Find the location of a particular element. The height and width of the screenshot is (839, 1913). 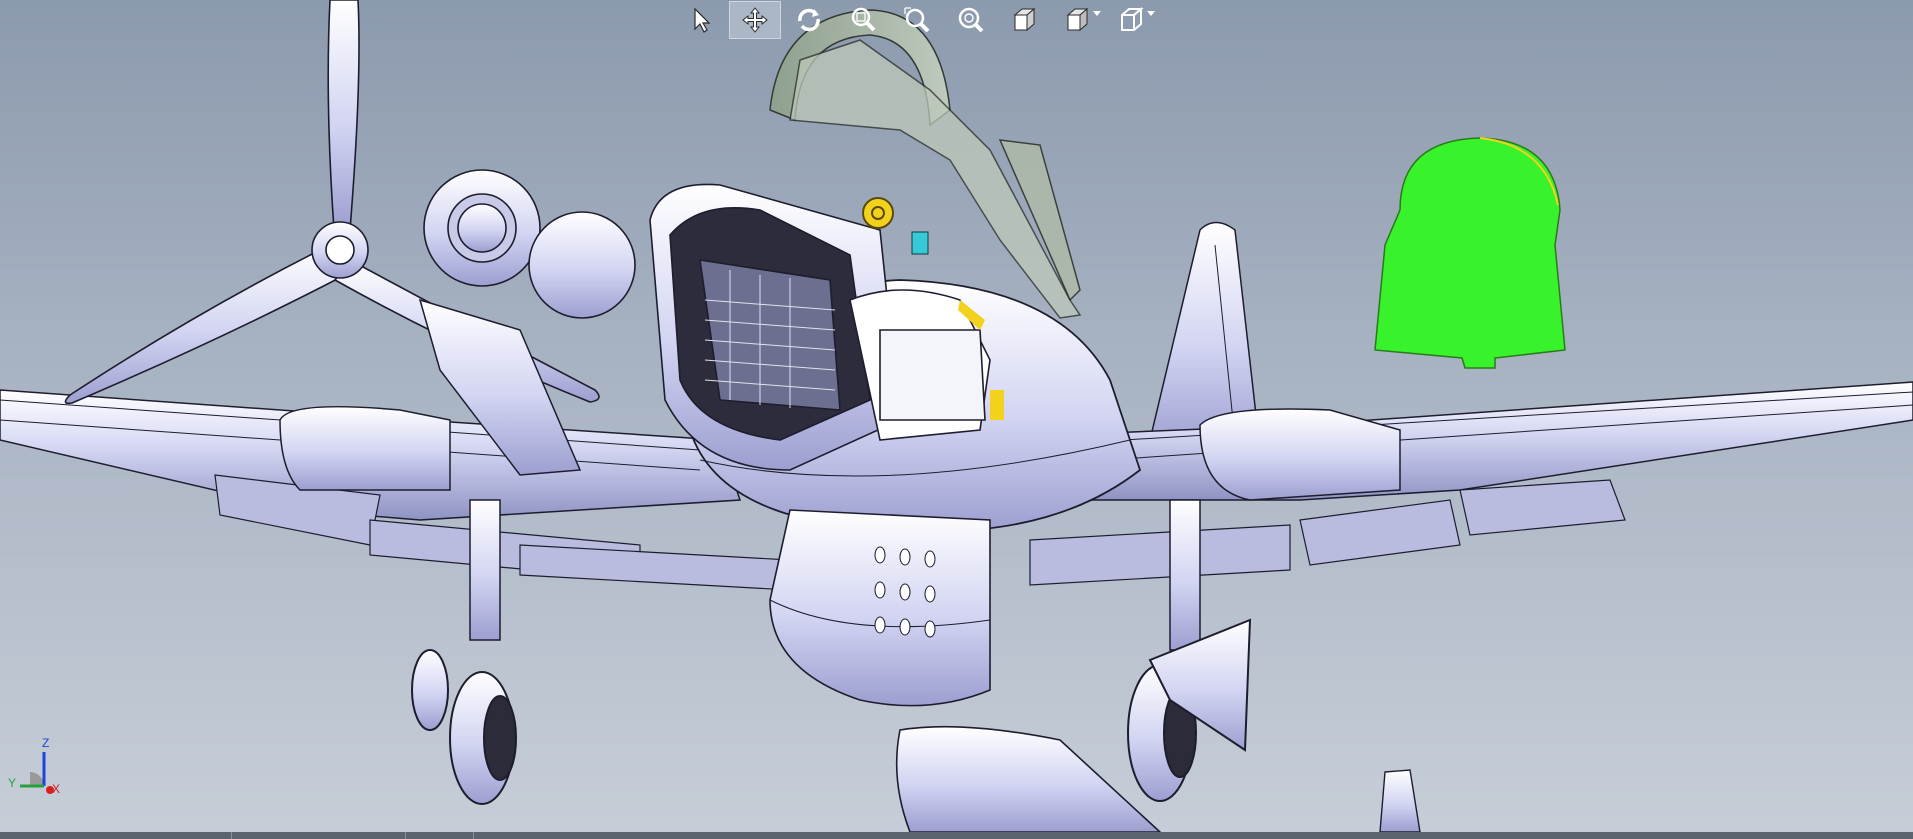

pan-move-icon is located at coordinates (755, 20).